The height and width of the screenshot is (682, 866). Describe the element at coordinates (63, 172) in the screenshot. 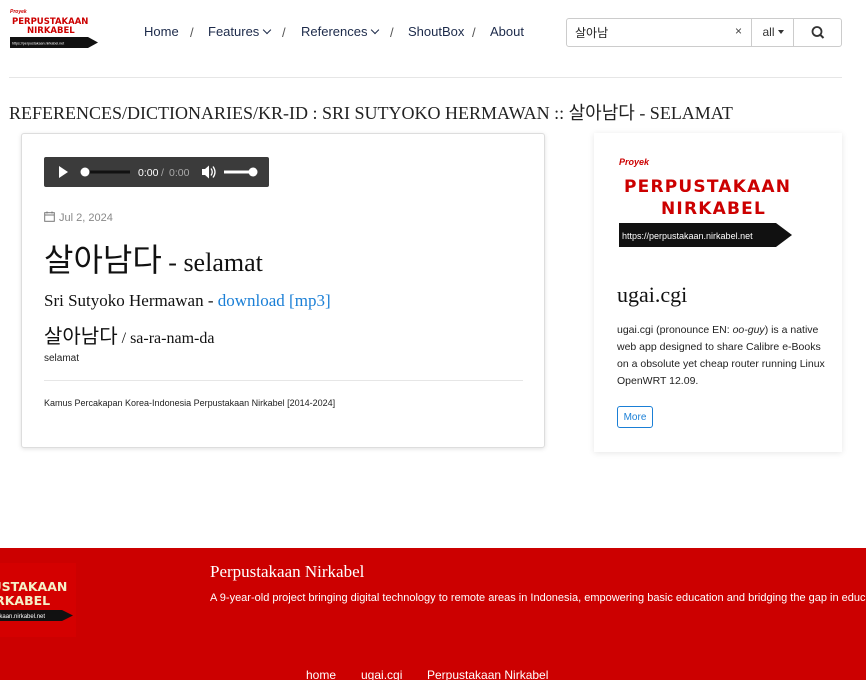

I see `play-icon` at that location.